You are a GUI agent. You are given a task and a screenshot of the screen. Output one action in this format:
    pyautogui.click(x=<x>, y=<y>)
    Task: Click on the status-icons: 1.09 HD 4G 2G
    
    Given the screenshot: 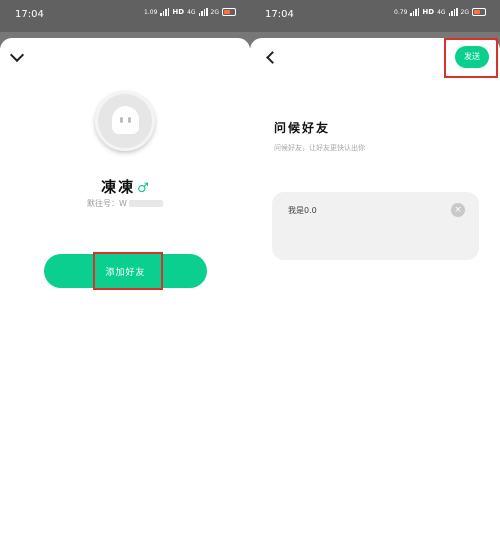 What is the action you would take?
    pyautogui.click(x=190, y=12)
    